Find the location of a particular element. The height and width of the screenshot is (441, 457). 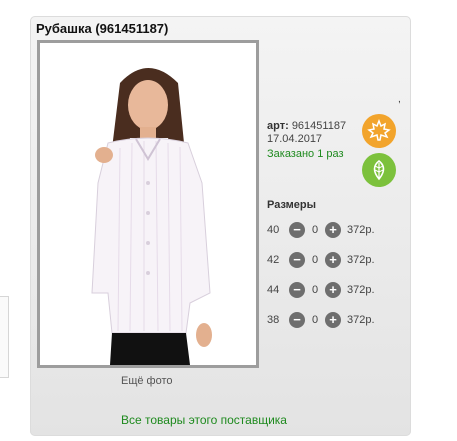

size-row: 42 − 0 + 372р. is located at coordinates (321, 260).